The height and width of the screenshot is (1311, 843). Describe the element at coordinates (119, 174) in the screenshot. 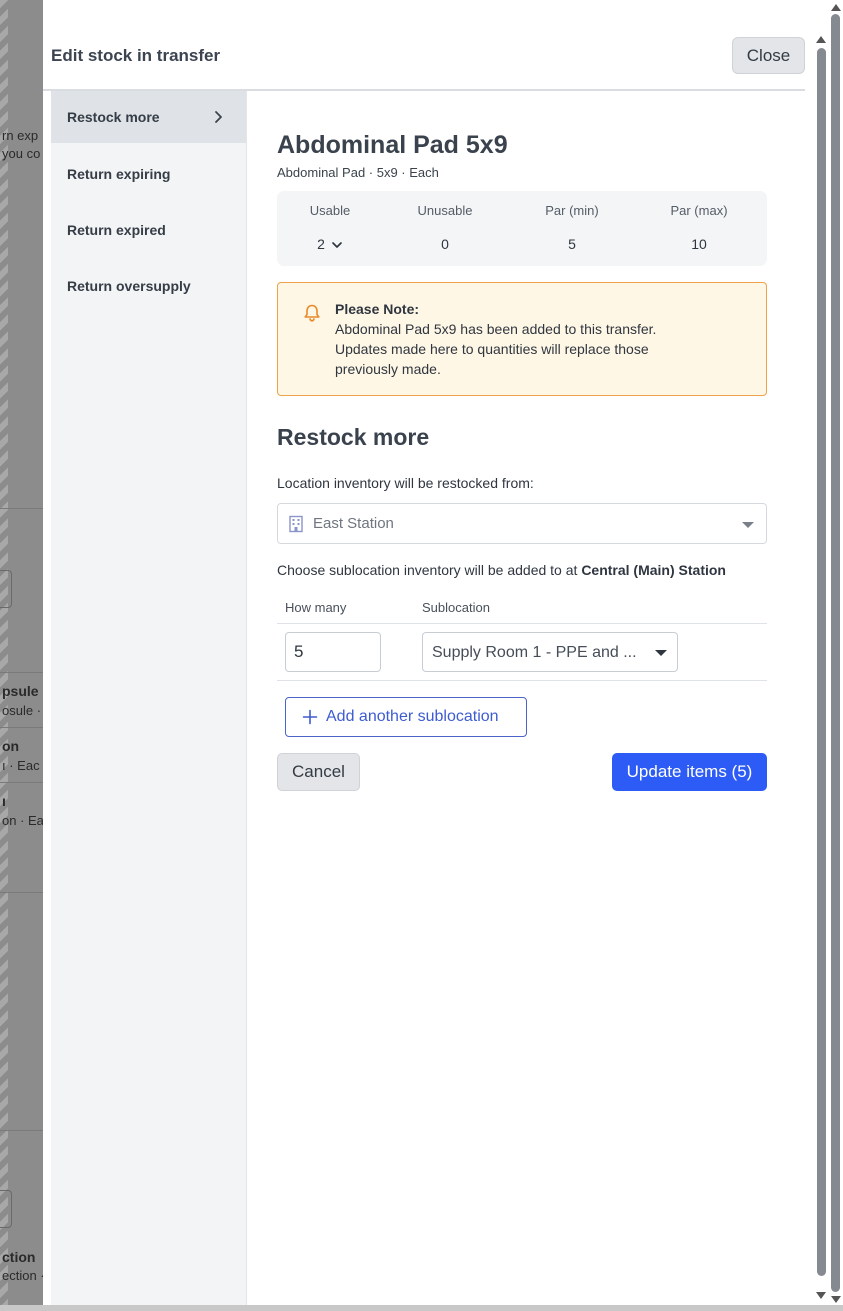

I see `sidebar-item-label: Return expiring` at that location.